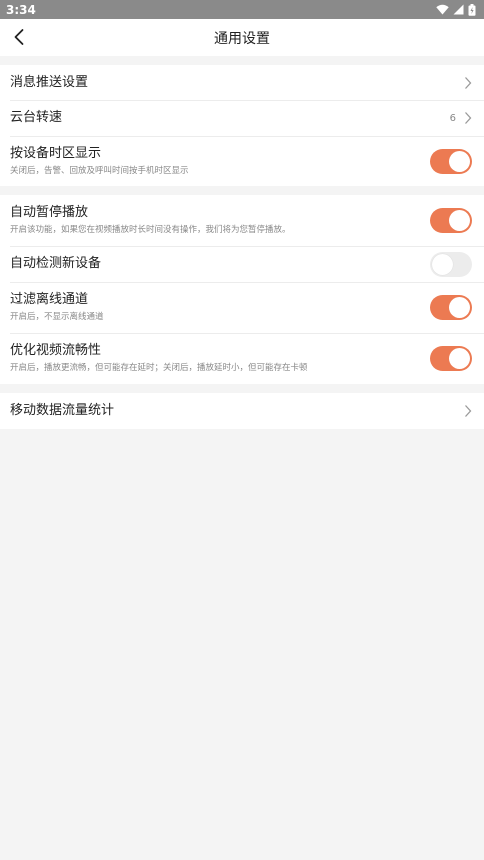 The height and width of the screenshot is (860, 484). Describe the element at coordinates (56, 153) in the screenshot. I see `row-title: 按设备时区显示` at that location.